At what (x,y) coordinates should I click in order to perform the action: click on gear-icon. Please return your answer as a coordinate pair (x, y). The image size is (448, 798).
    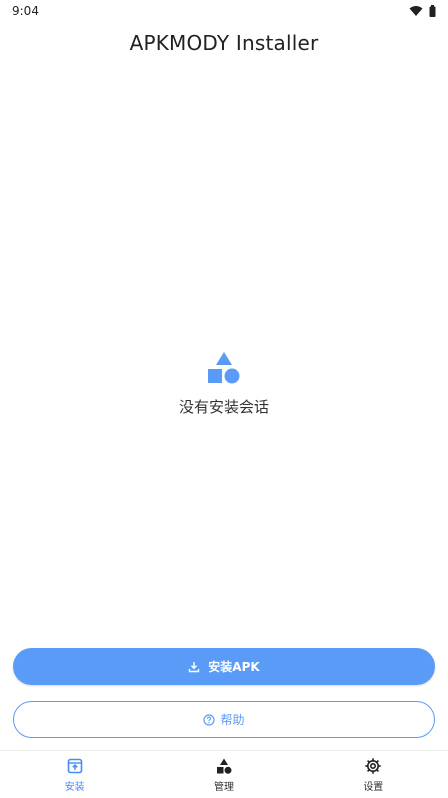
    Looking at the image, I should click on (373, 765).